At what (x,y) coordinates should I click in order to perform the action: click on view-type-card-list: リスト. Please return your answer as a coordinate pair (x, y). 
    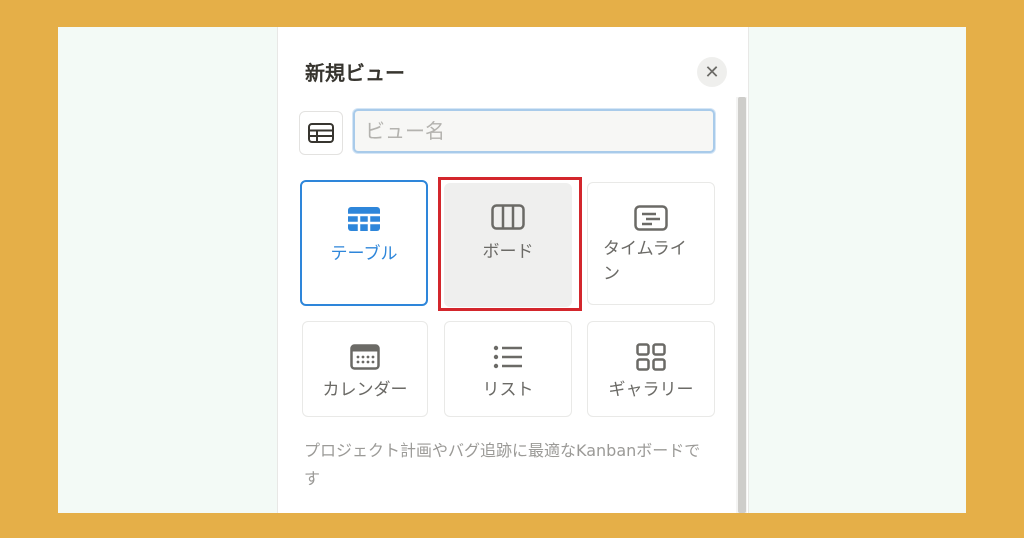
    Looking at the image, I should click on (508, 369).